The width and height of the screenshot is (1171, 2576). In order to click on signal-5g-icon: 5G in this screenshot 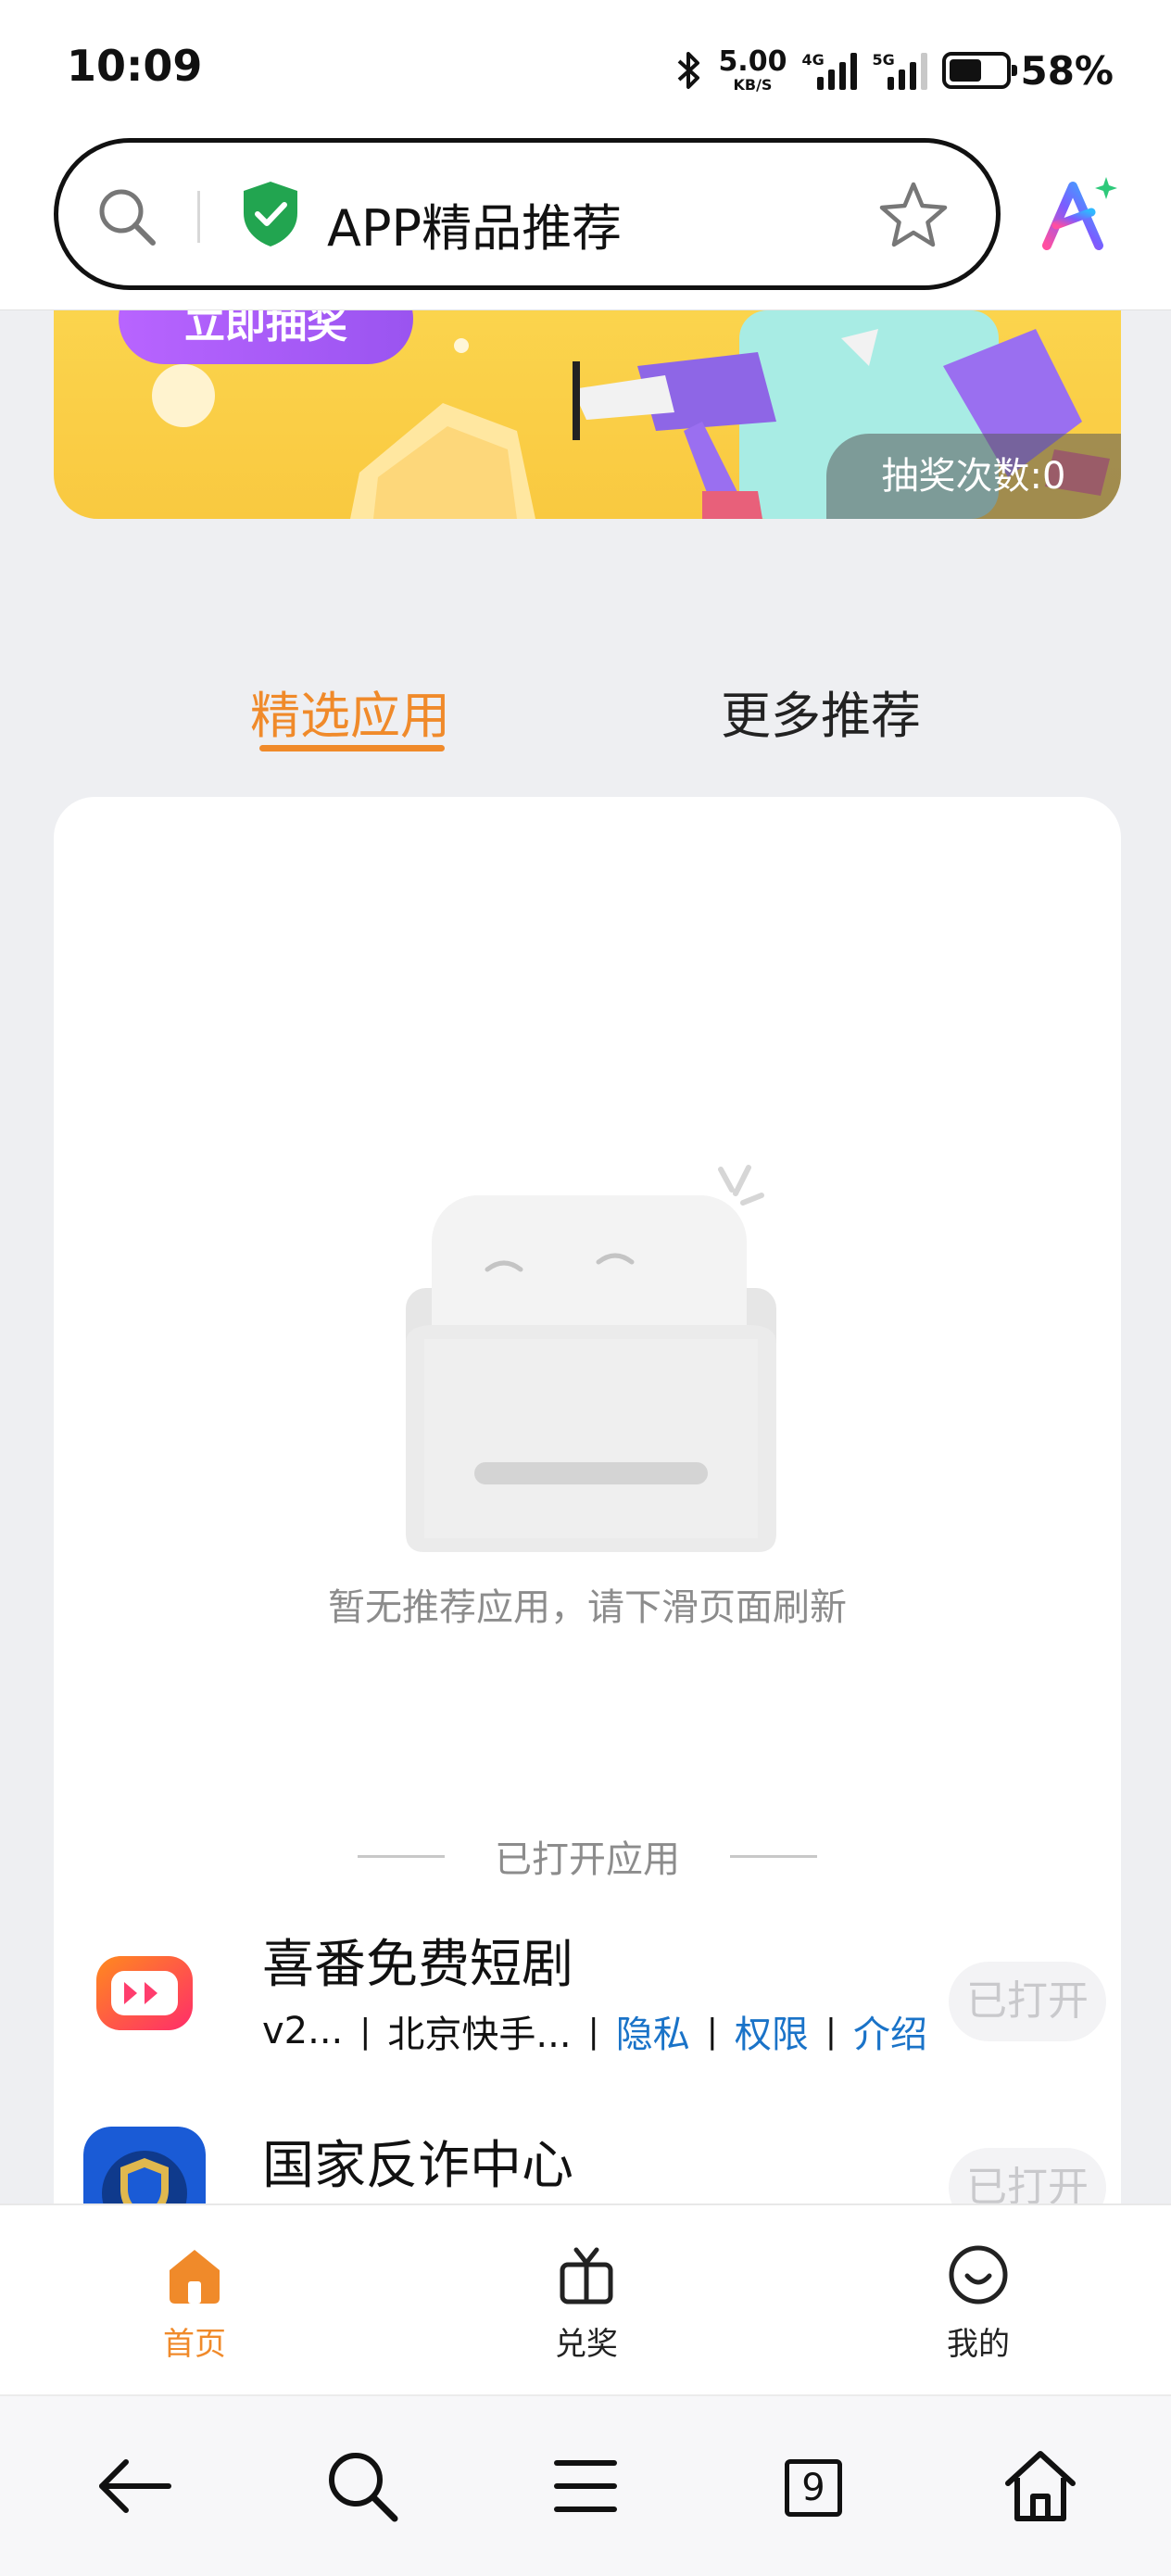, I will do `click(900, 70)`.